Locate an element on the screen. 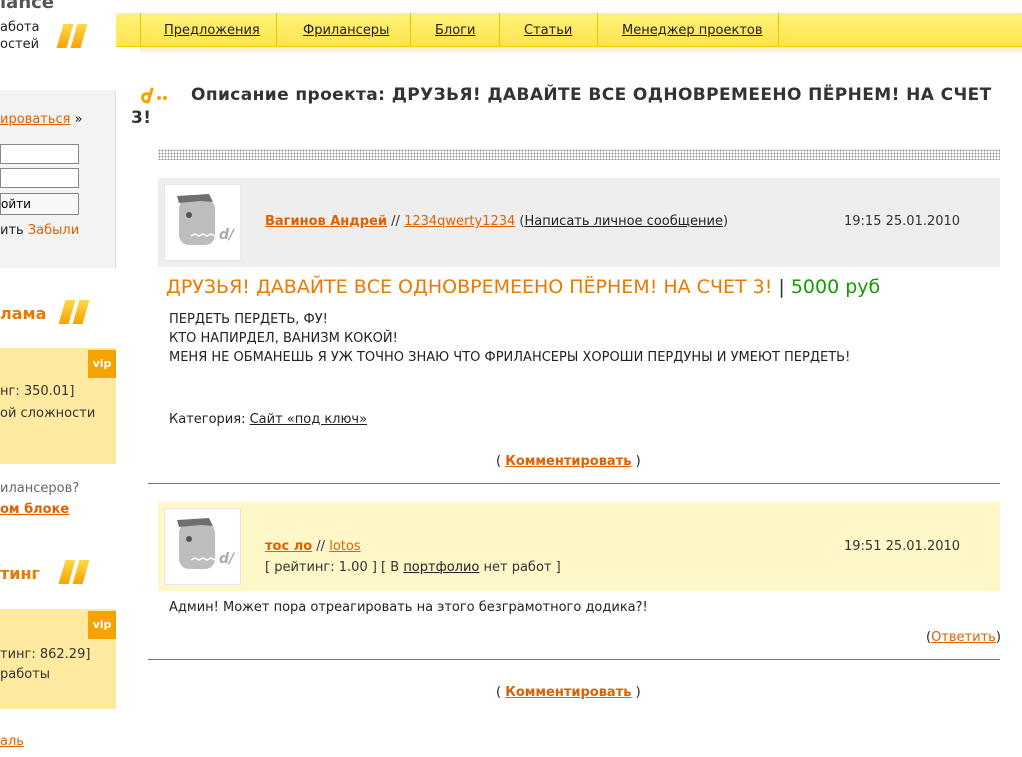 The height and width of the screenshot is (757, 1022). remember-label: ить is located at coordinates (12, 230).